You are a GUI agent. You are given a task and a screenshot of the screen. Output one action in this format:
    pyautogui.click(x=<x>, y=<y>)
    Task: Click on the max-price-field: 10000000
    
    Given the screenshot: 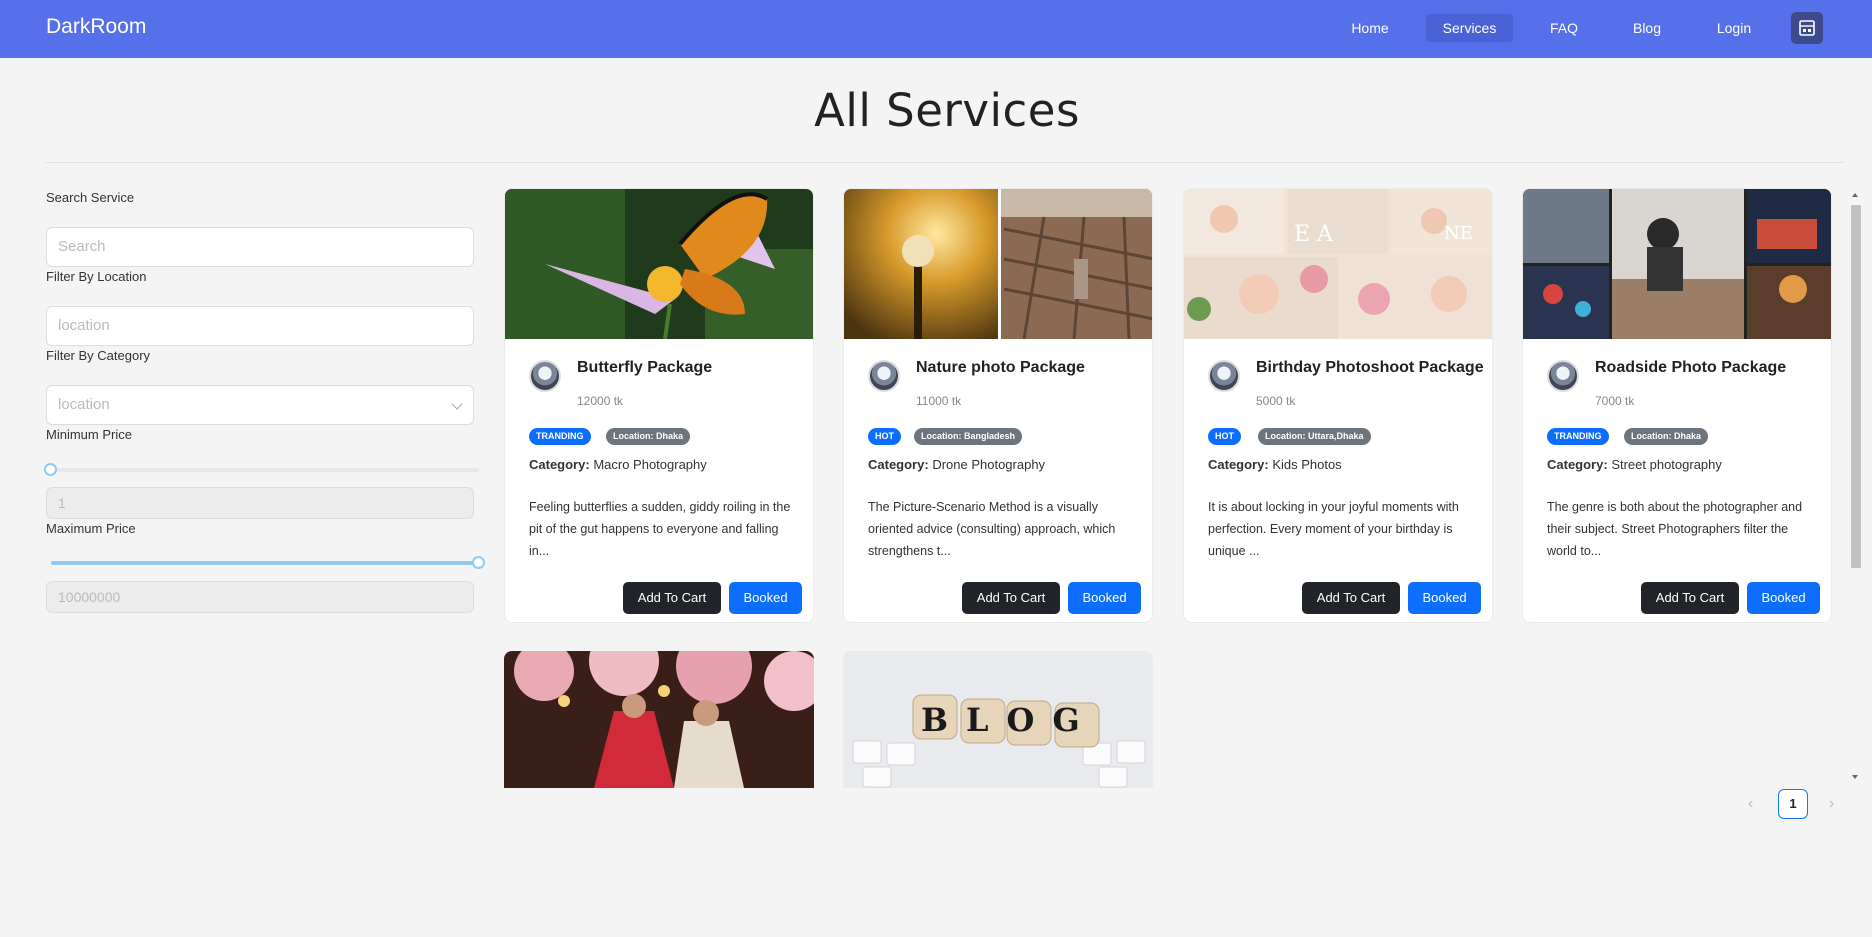 What is the action you would take?
    pyautogui.click(x=260, y=597)
    